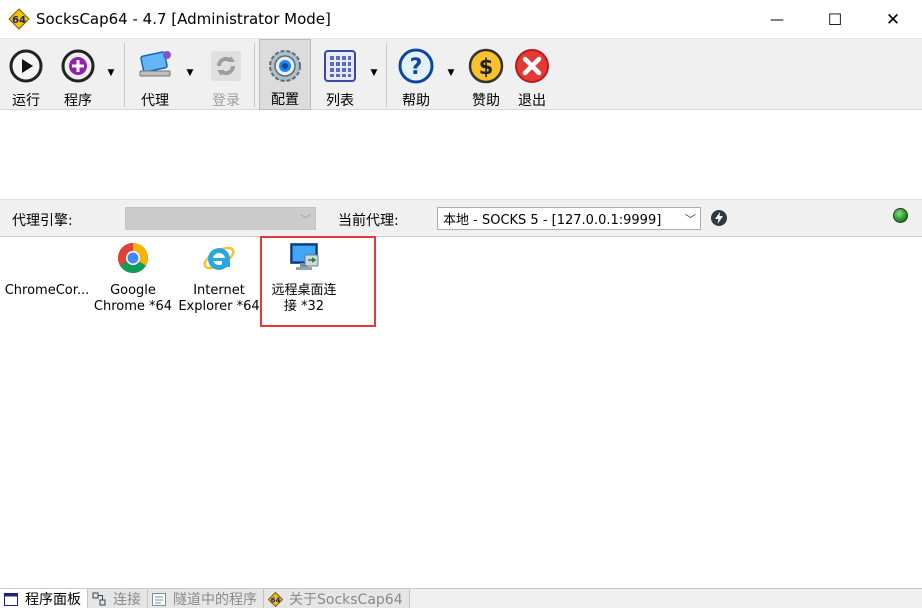 The width and height of the screenshot is (922, 608). I want to click on program-item: Internet Explorer *64, so click(219, 276).